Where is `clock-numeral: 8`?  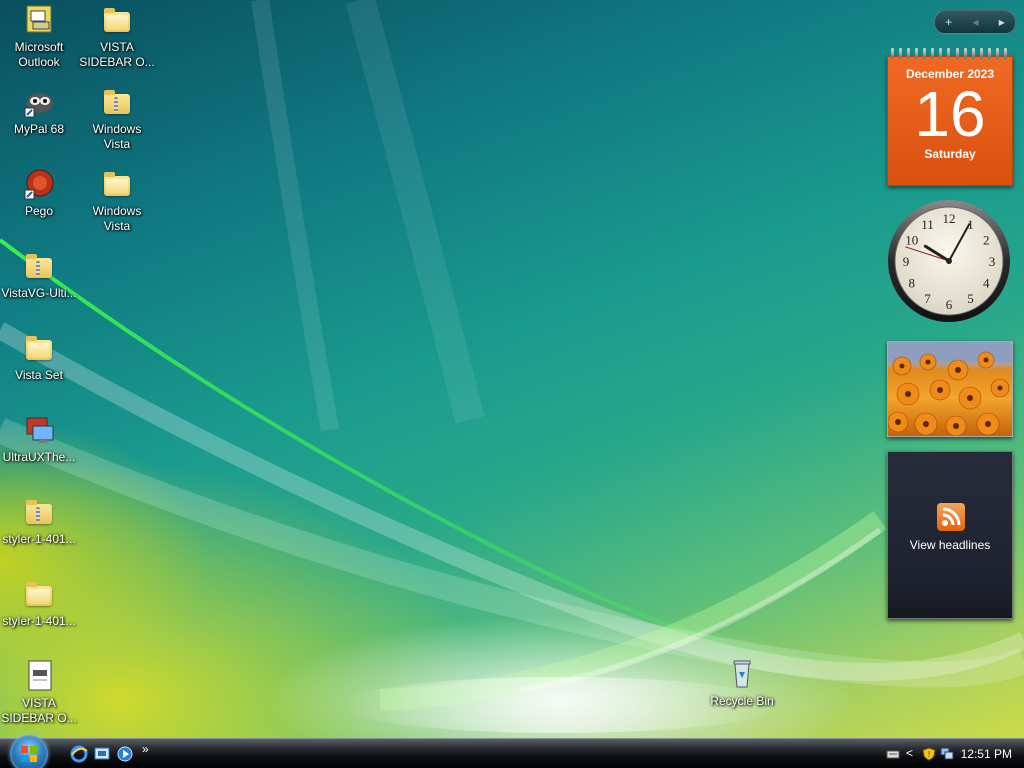
clock-numeral: 8 is located at coordinates (912, 283).